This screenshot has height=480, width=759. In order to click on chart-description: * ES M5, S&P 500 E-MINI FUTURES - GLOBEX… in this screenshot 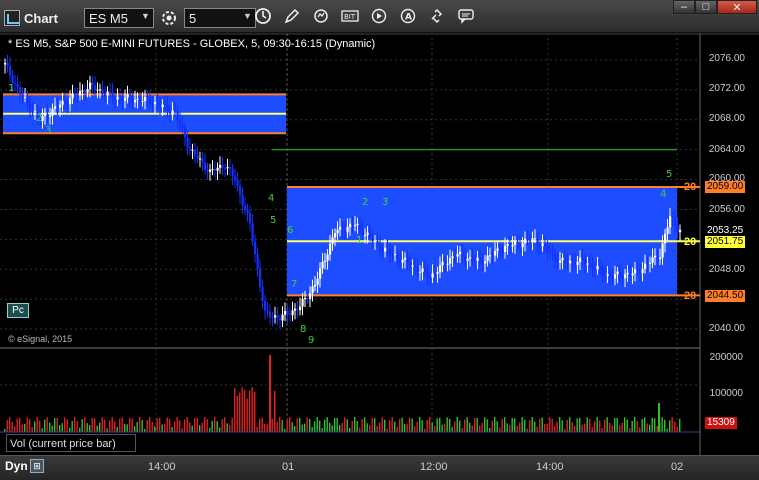, I will do `click(192, 44)`.